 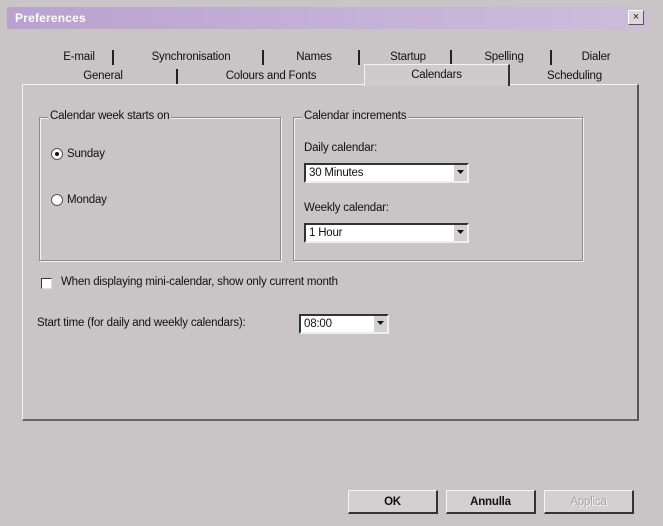 I want to click on start-time-select: 08:00, so click(x=344, y=324).